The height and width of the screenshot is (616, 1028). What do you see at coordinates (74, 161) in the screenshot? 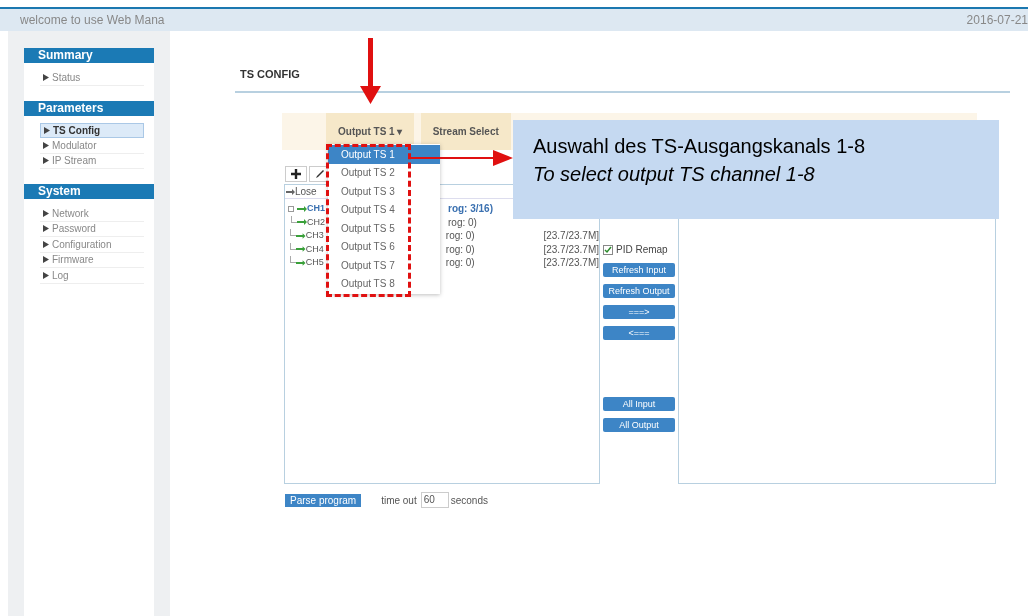
I see `sidebar-item-label: IP Stream` at bounding box center [74, 161].